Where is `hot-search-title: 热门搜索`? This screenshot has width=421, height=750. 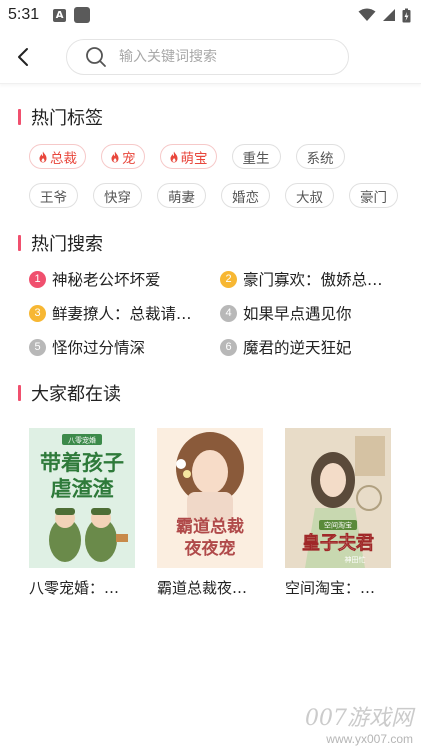 hot-search-title: 热门搜索 is located at coordinates (67, 244).